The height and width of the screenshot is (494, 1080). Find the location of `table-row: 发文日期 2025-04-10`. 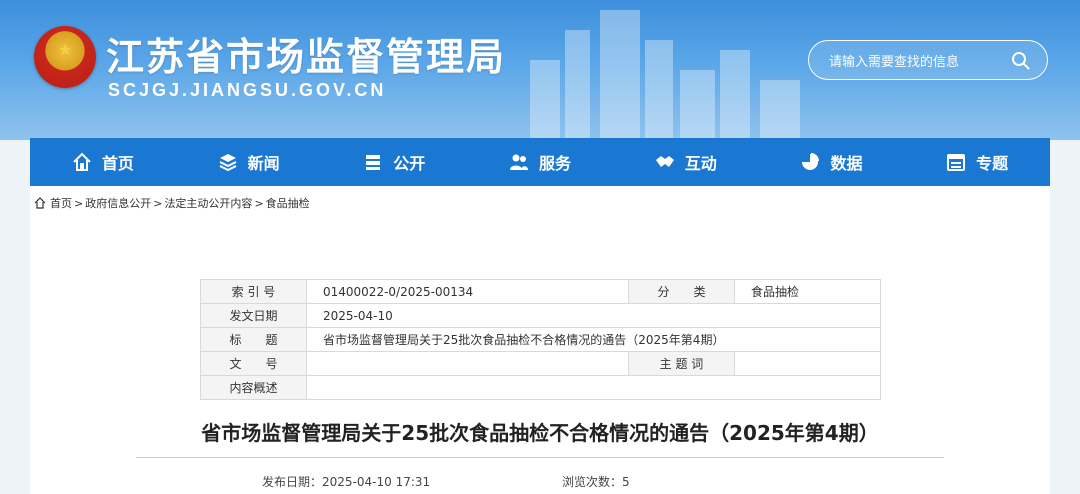

table-row: 发文日期 2025-04-10 is located at coordinates (540, 315).